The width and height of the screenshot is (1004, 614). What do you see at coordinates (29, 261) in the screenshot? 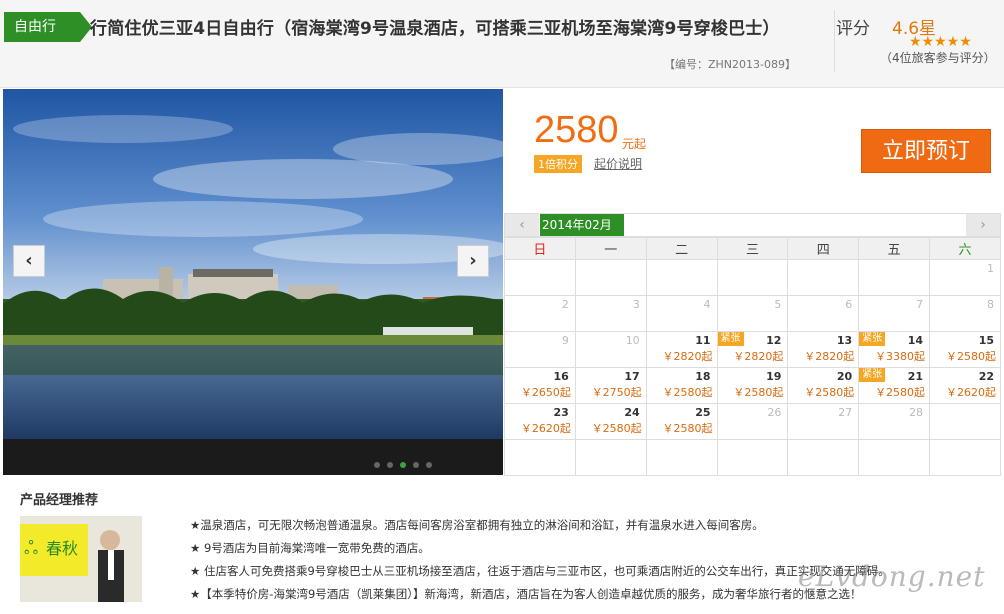
I see `gallery-prev-button: ‹` at bounding box center [29, 261].